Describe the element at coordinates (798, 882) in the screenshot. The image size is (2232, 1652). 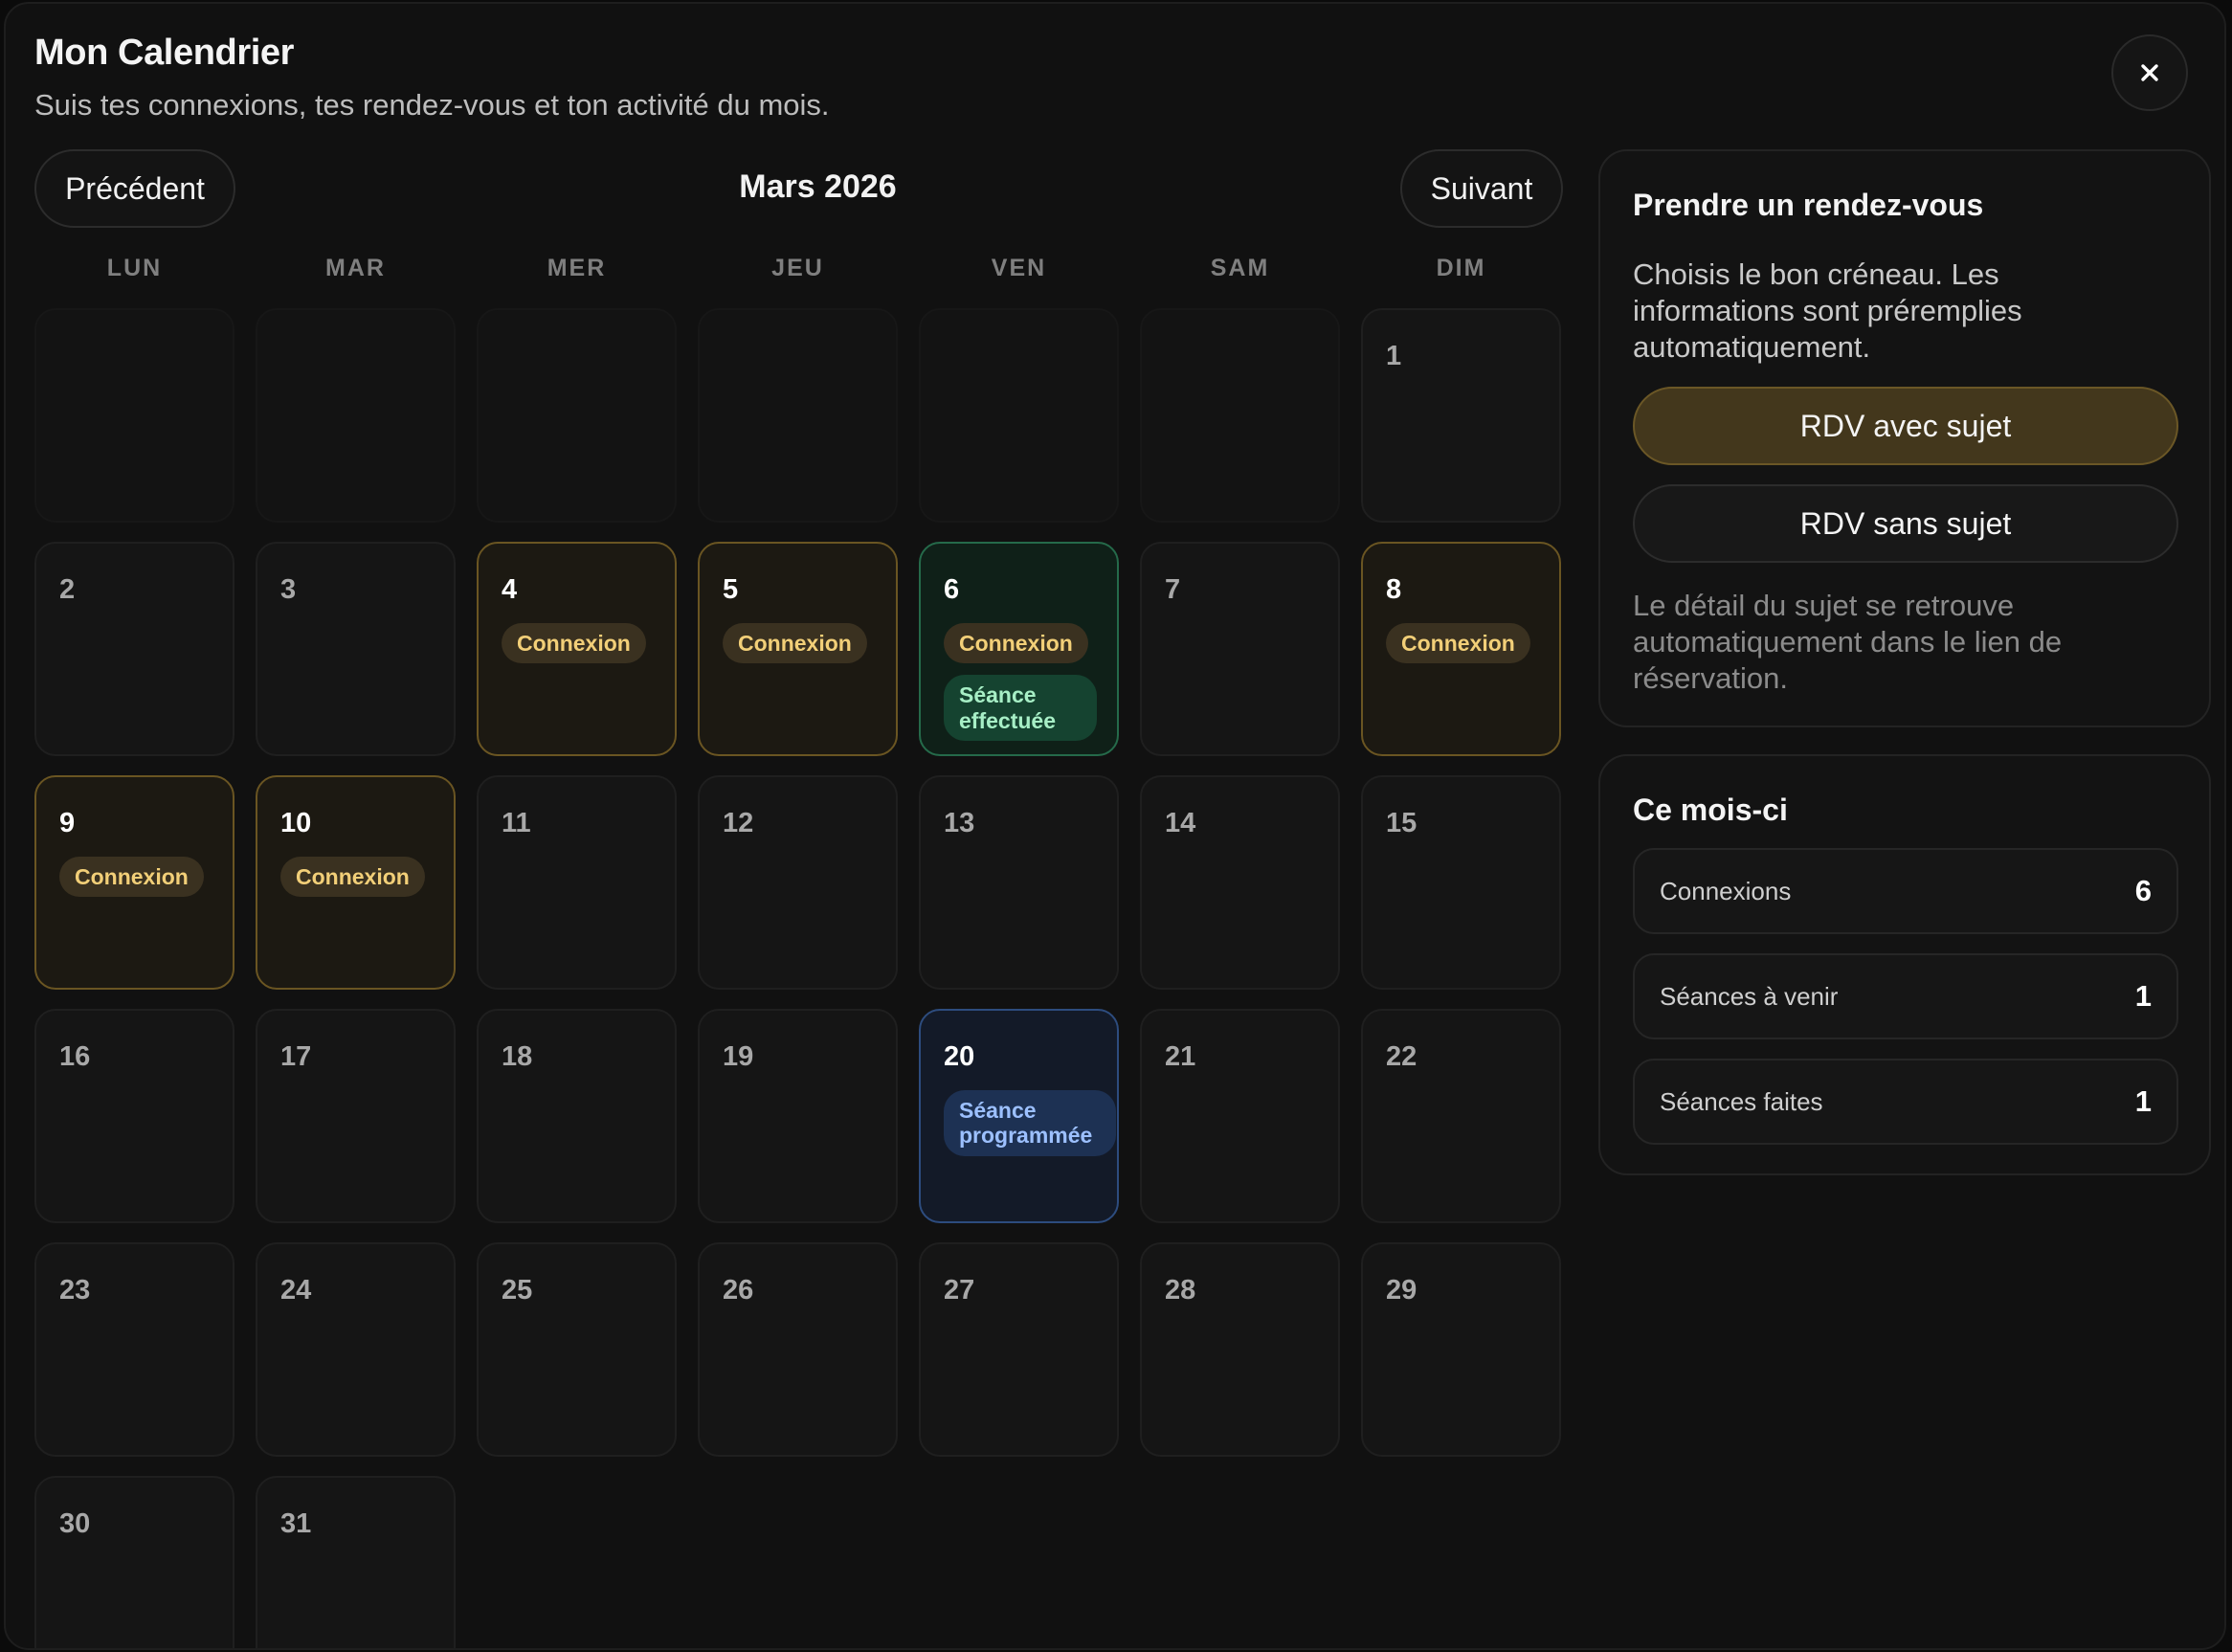
I see `day-cell: 12` at that location.